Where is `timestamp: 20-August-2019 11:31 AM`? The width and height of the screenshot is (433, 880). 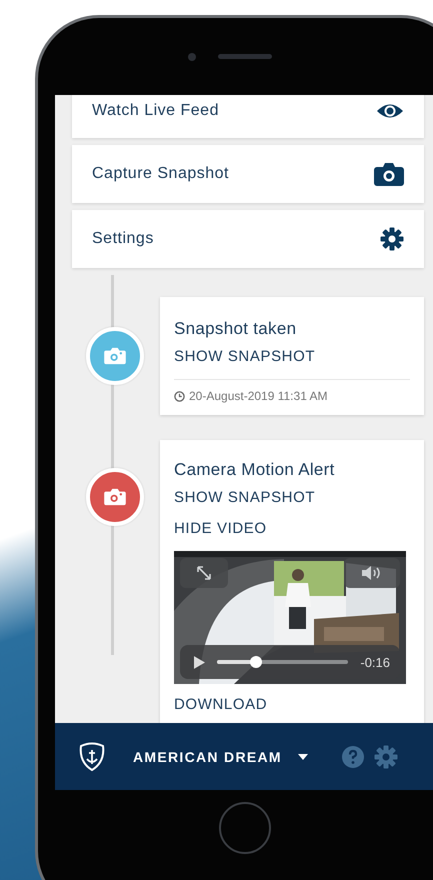
timestamp: 20-August-2019 11:31 AM is located at coordinates (258, 396).